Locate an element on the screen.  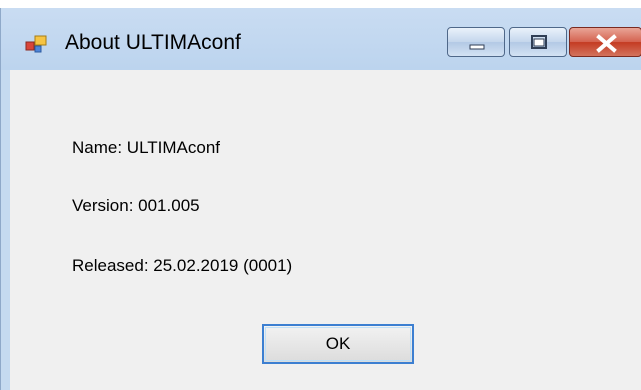
released-label: Released: 25.02.2019 (0001) is located at coordinates (182, 265).